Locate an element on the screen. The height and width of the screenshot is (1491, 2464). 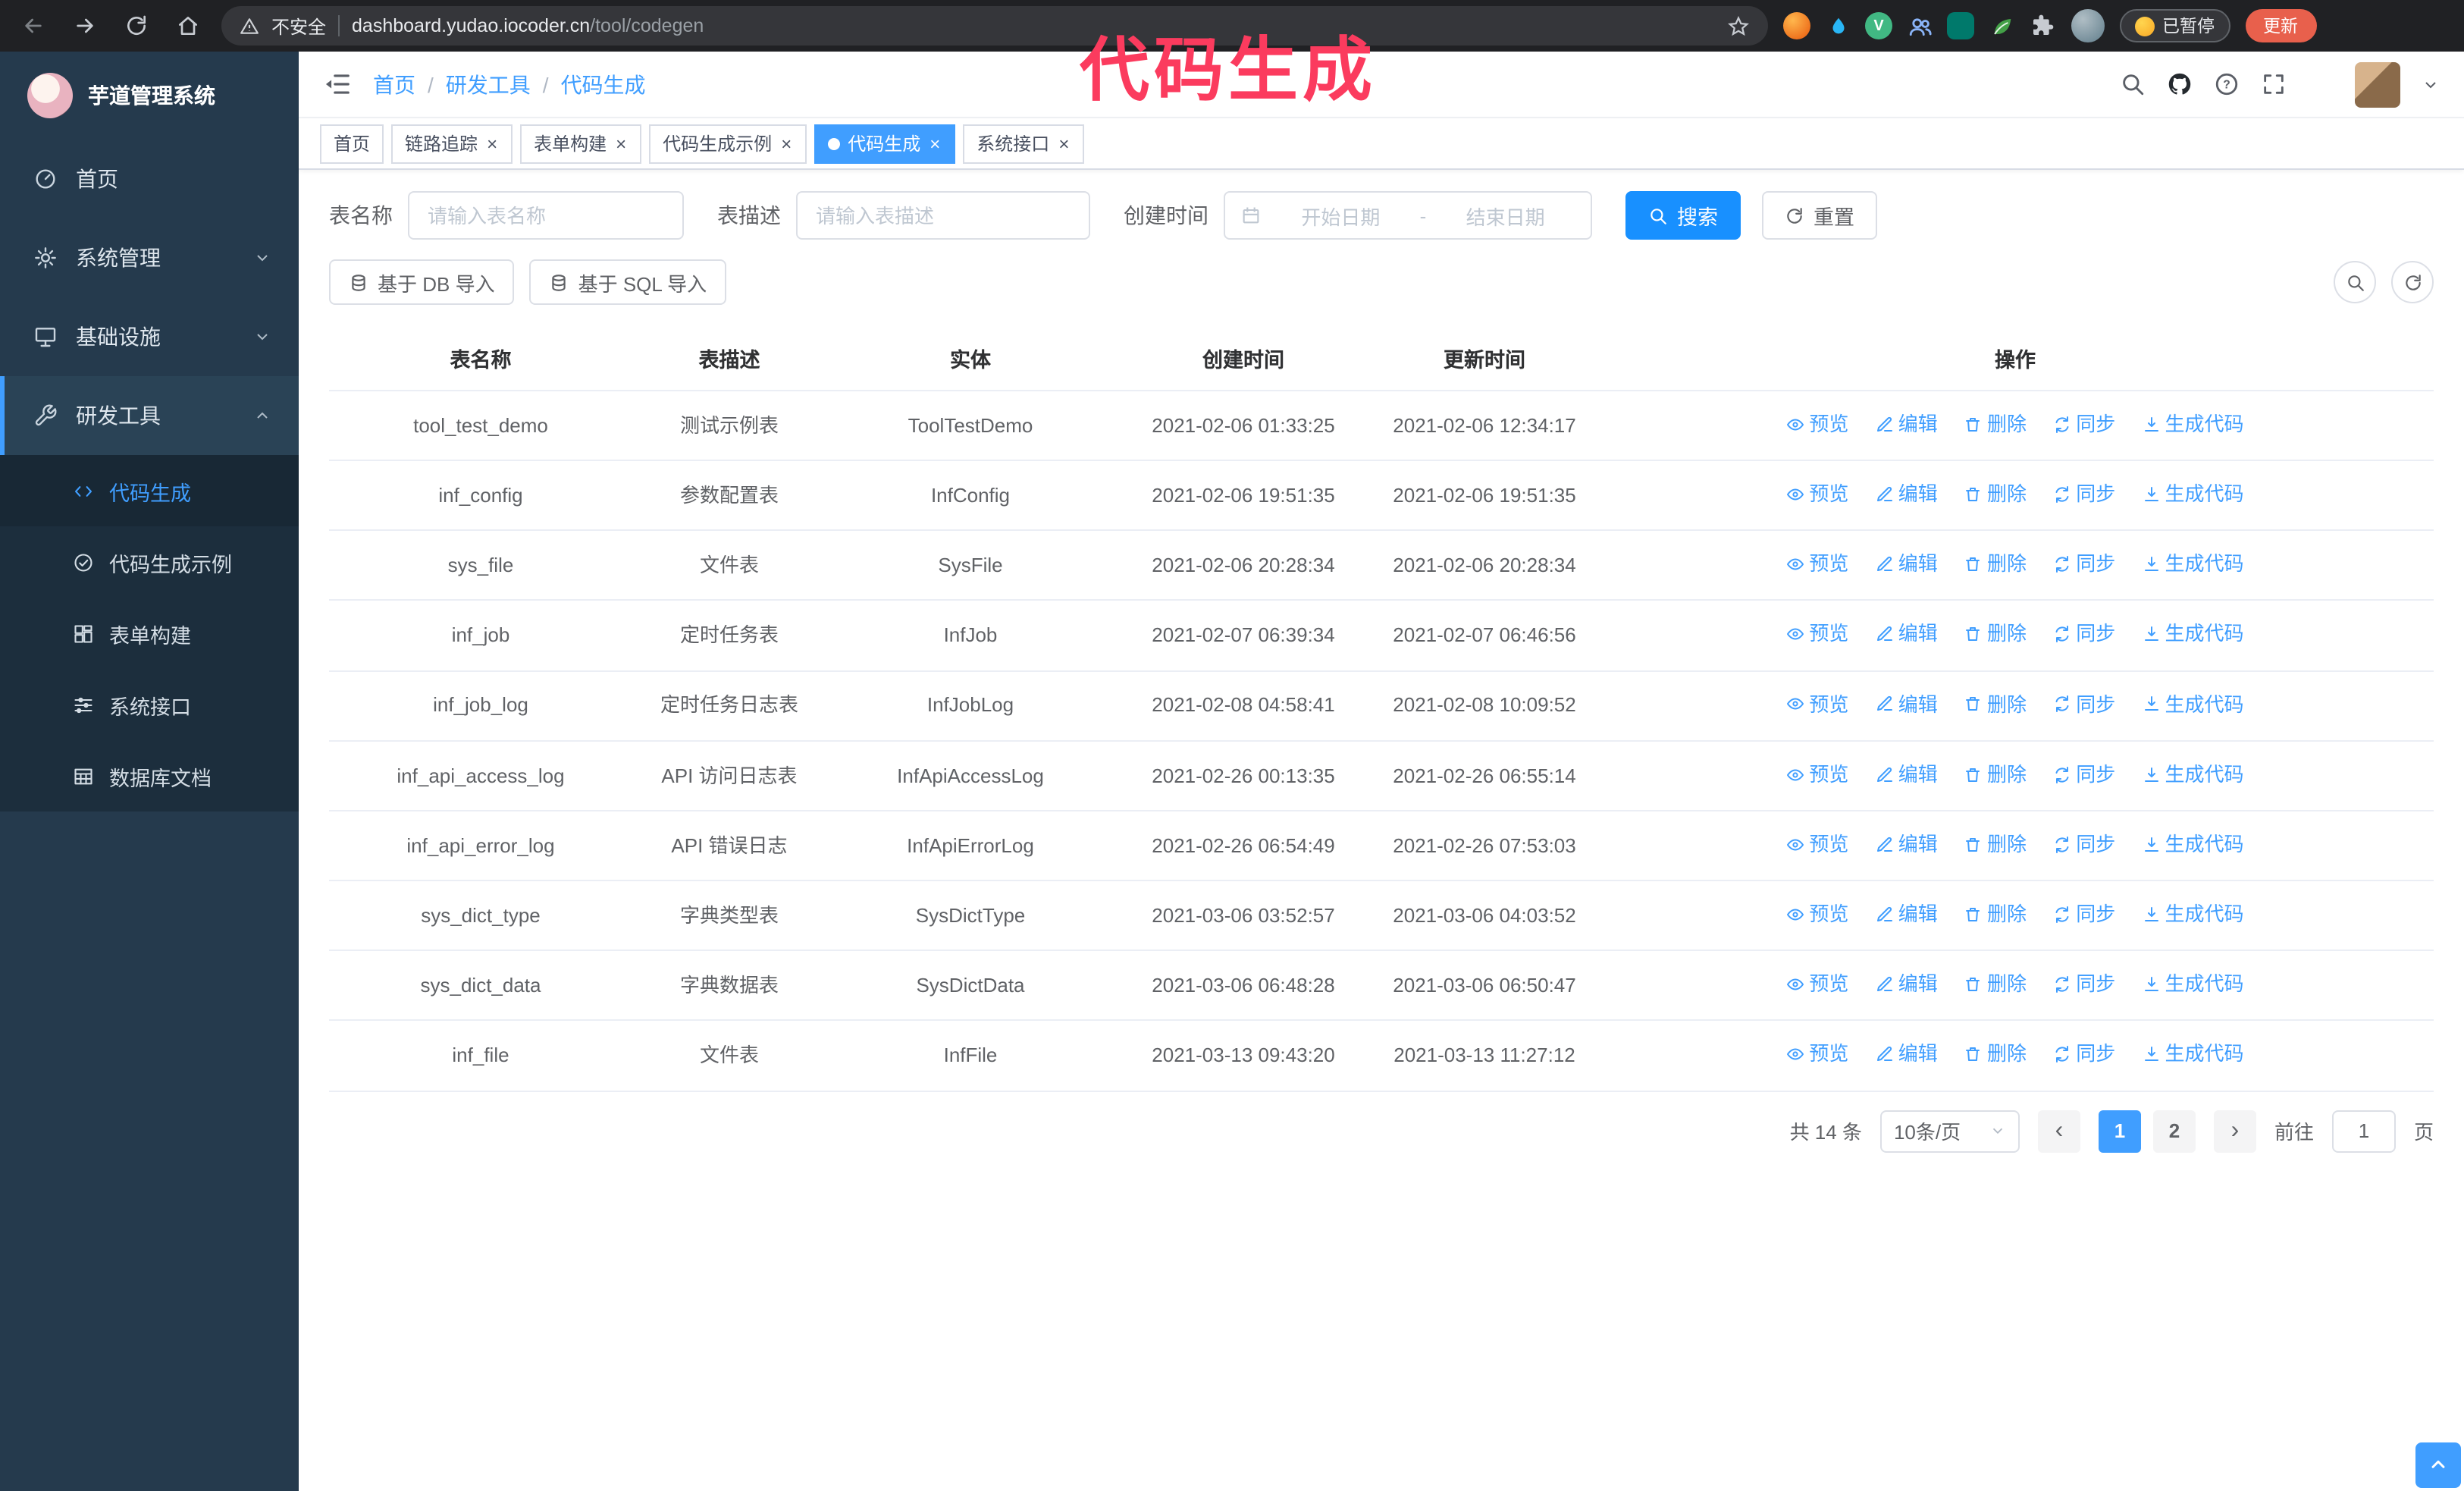
tab-表单构建: 表单构建 × is located at coordinates (581, 143).